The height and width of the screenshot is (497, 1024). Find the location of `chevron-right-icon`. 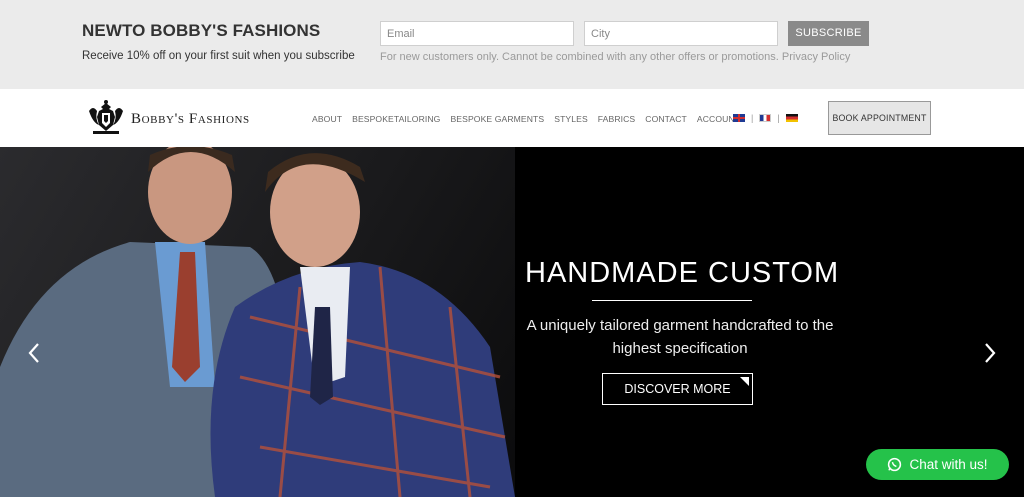

chevron-right-icon is located at coordinates (990, 353).